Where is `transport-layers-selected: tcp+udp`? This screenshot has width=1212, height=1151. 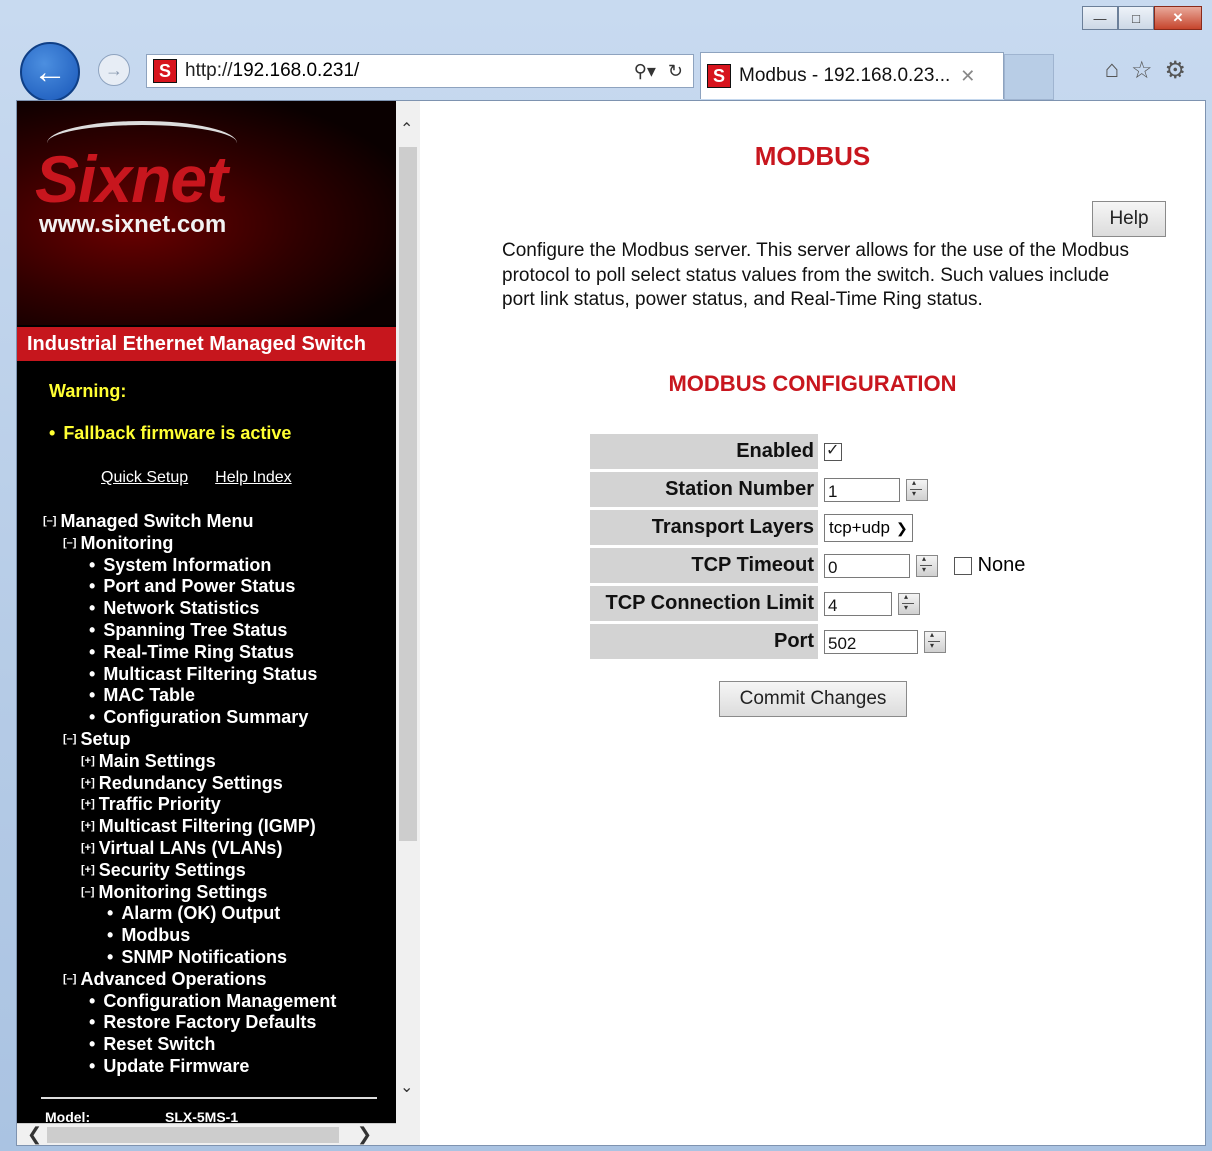 transport-layers-selected: tcp+udp is located at coordinates (859, 527).